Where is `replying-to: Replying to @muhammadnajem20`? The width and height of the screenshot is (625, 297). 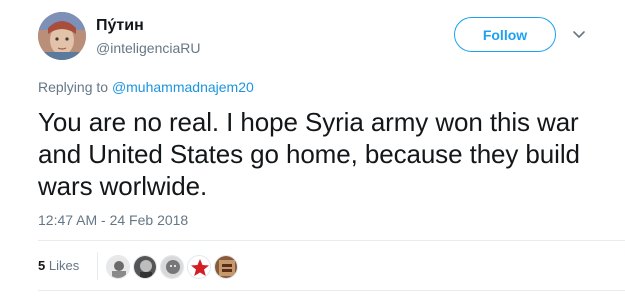 replying-to: Replying to @muhammadnajem20 is located at coordinates (146, 87).